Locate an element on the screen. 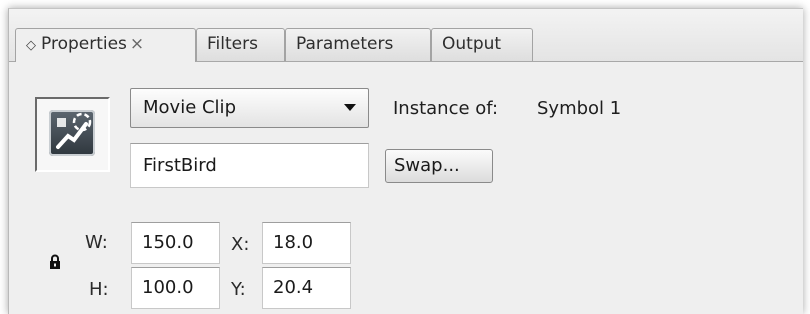  movie-clip-icon is located at coordinates (72, 133).